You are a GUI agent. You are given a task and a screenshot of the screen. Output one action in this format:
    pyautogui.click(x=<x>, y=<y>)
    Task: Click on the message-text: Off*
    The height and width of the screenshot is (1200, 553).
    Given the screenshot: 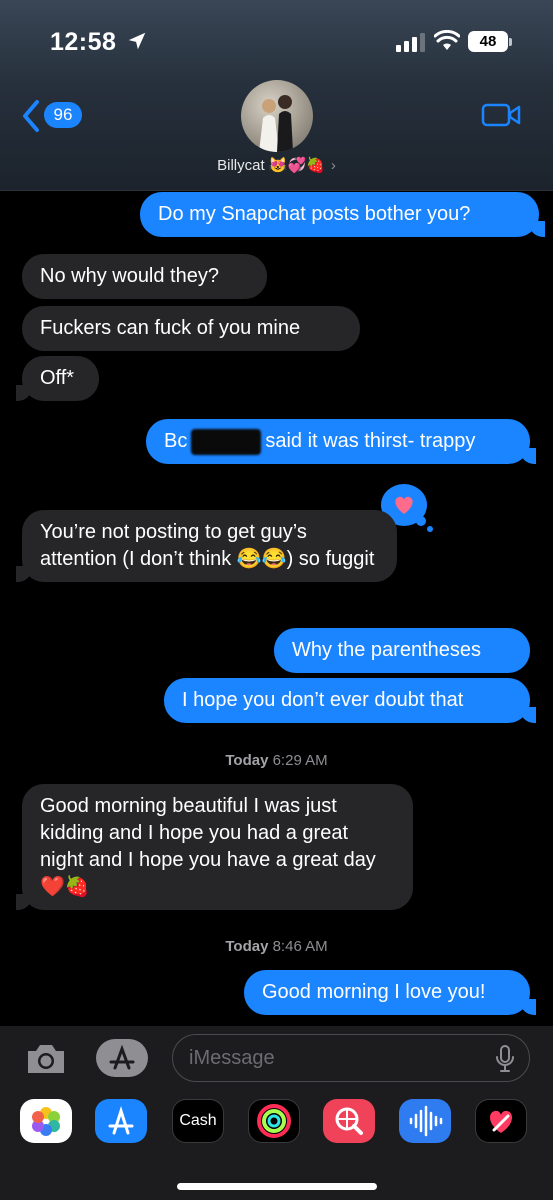 What is the action you would take?
    pyautogui.click(x=57, y=378)
    